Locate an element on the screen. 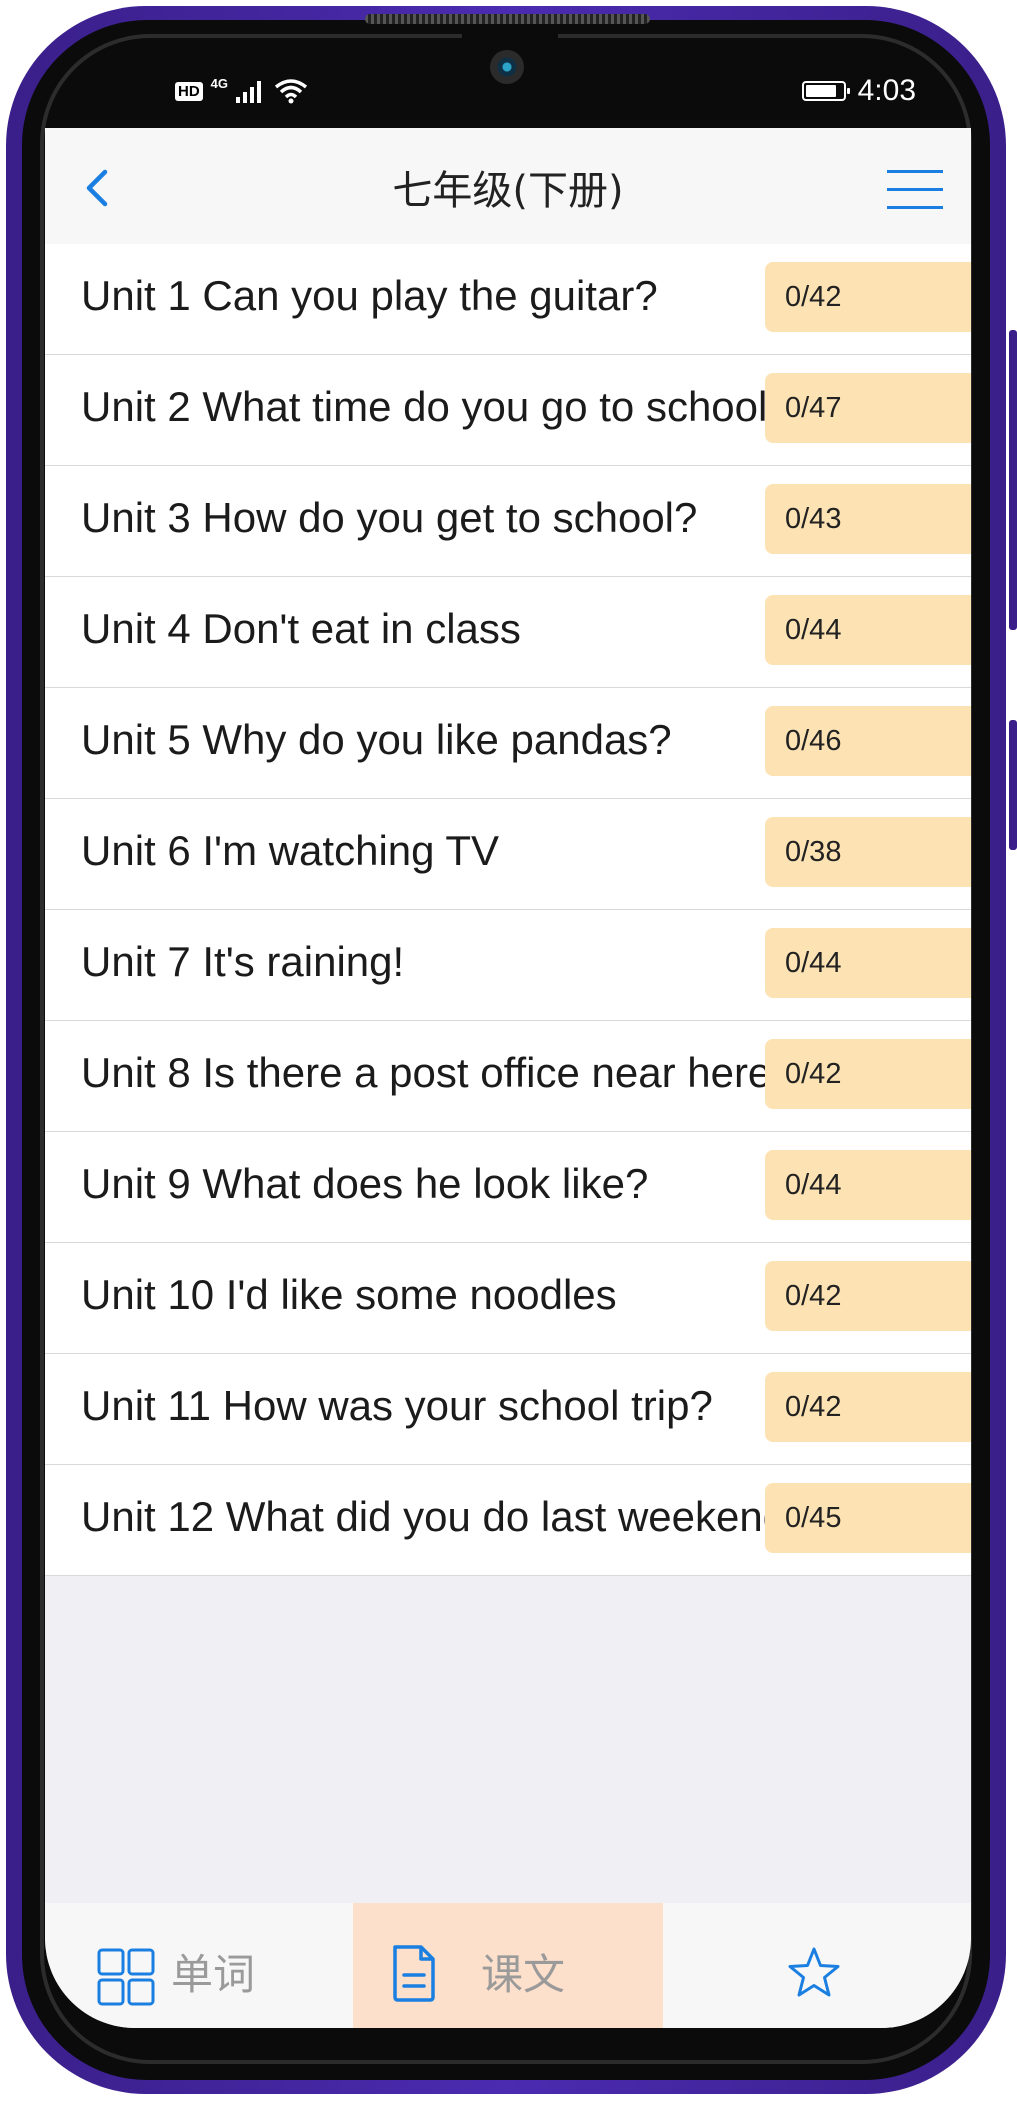 The height and width of the screenshot is (2102, 1017). status-bar: HD 4G 4:03 is located at coordinates (508, 90).